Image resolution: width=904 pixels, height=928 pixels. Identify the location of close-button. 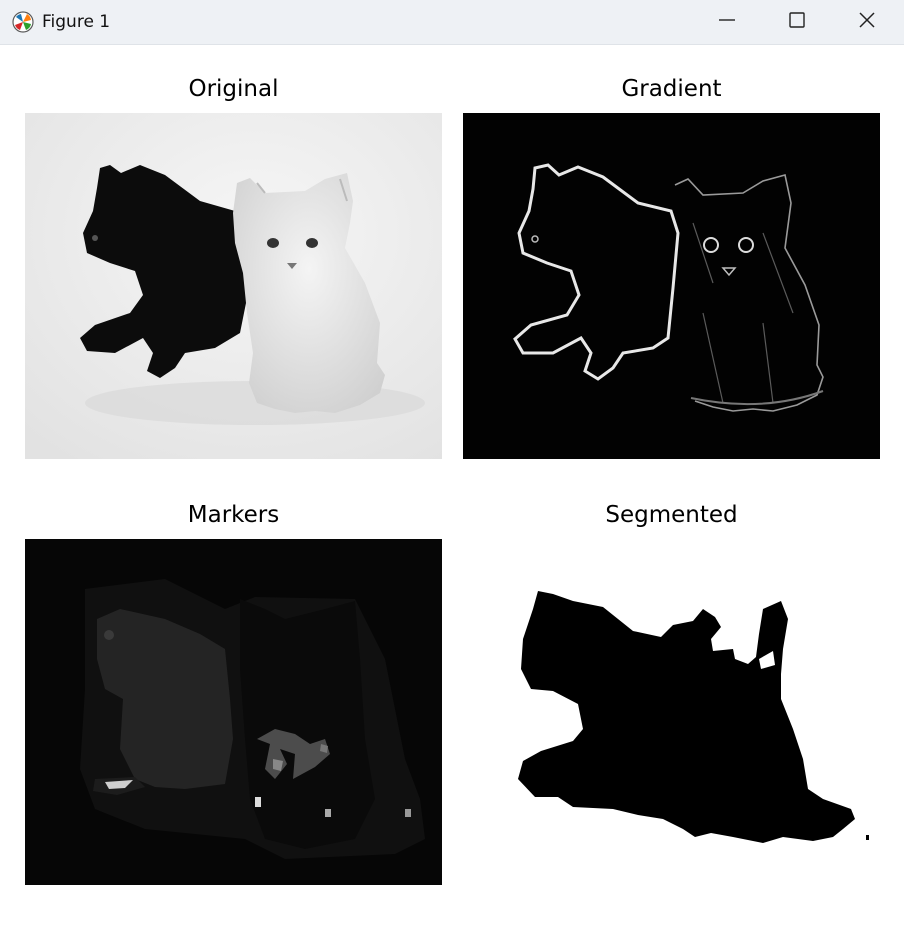
(867, 22).